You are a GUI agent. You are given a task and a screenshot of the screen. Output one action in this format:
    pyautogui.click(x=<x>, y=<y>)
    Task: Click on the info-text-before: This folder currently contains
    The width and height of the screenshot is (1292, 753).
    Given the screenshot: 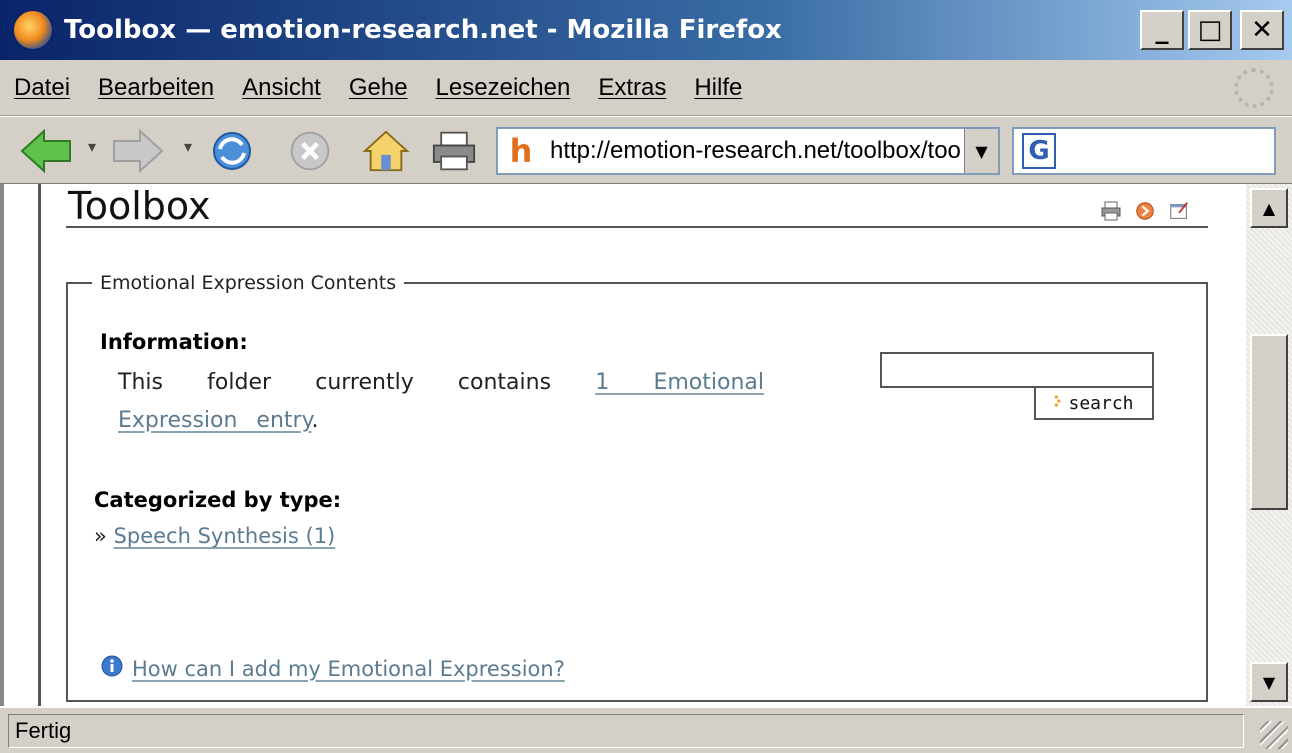 What is the action you would take?
    pyautogui.click(x=357, y=382)
    